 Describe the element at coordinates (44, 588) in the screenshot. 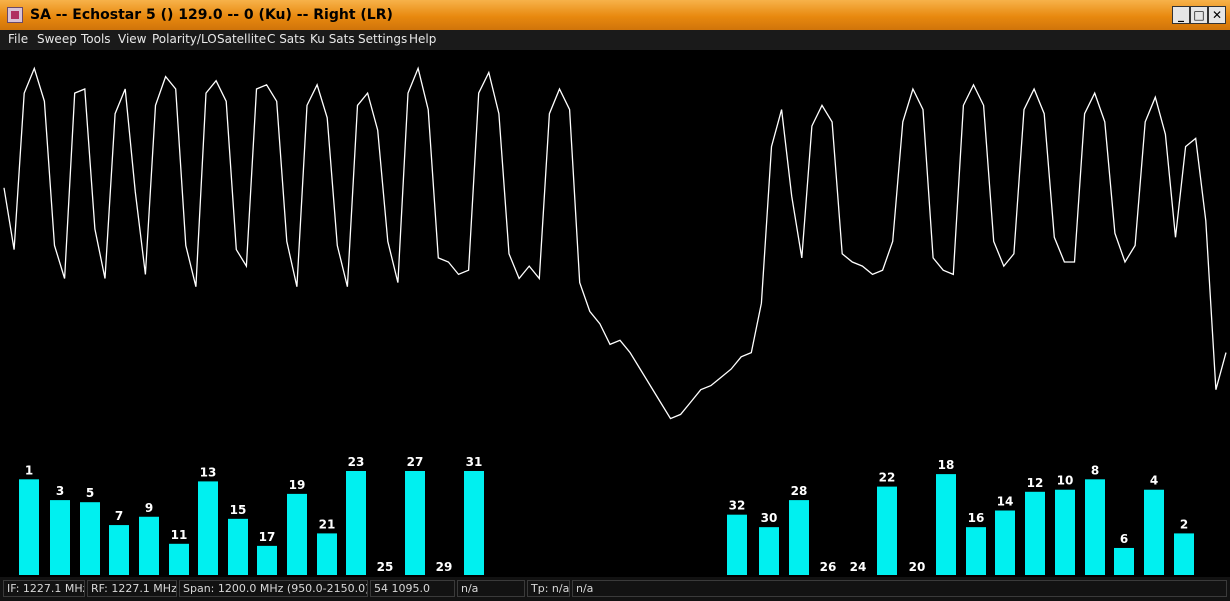

I see `status-if: IF: 1227.1 MHz` at that location.